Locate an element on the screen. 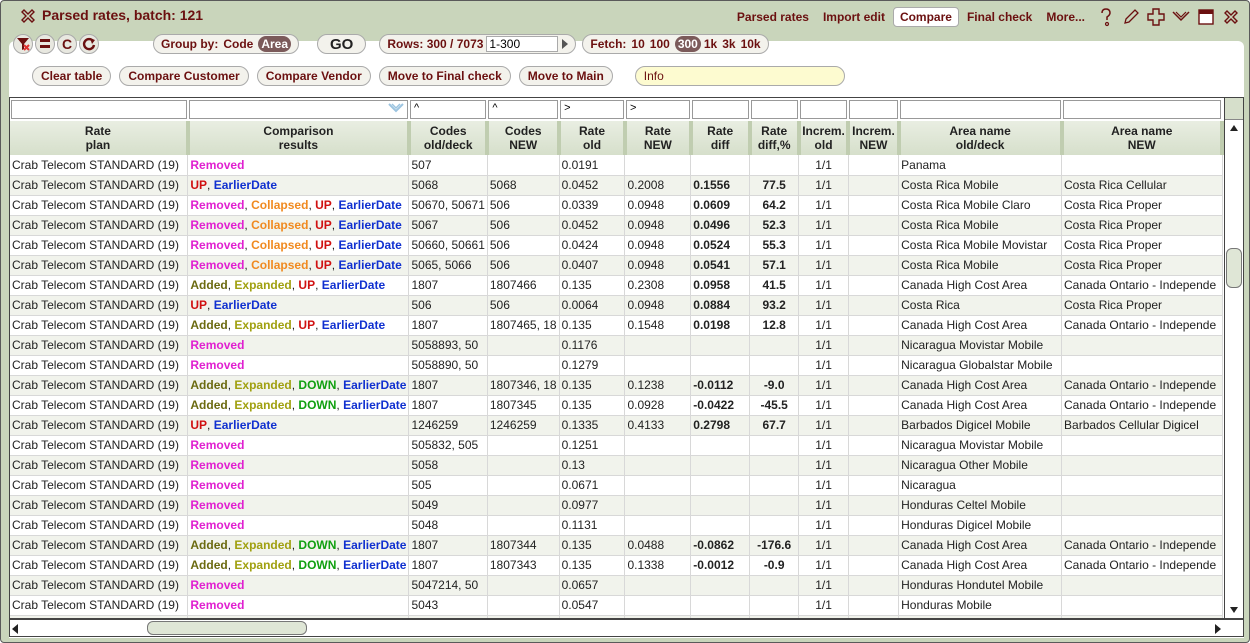 This screenshot has width=1250, height=643. cell-codes-new: 1807343 is located at coordinates (523, 565).